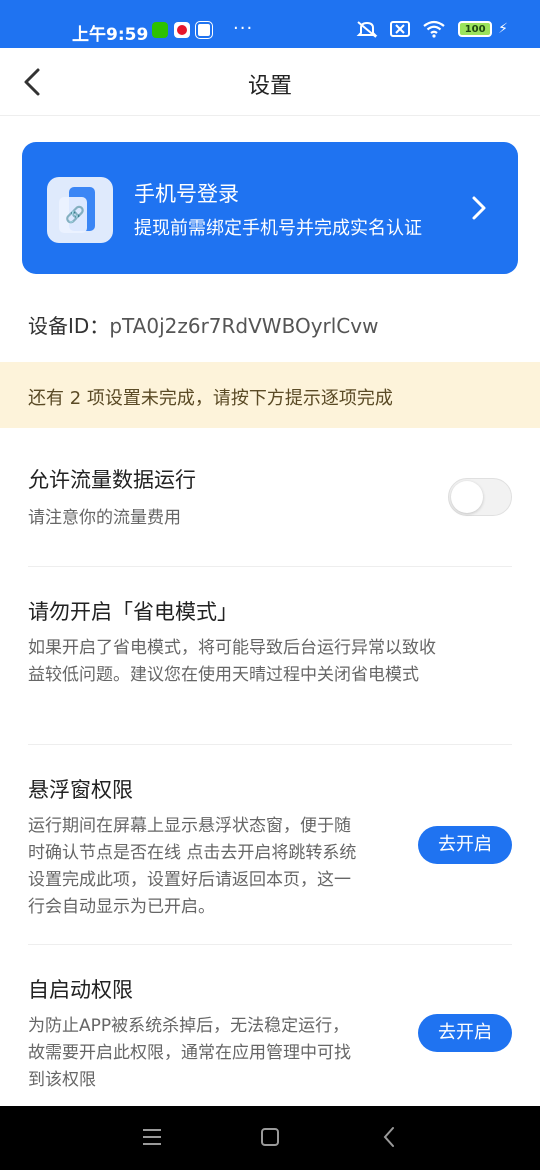 This screenshot has width=540, height=1170. What do you see at coordinates (133, 612) in the screenshot?
I see `power-saving-title: 请勿开启「省电模式」` at bounding box center [133, 612].